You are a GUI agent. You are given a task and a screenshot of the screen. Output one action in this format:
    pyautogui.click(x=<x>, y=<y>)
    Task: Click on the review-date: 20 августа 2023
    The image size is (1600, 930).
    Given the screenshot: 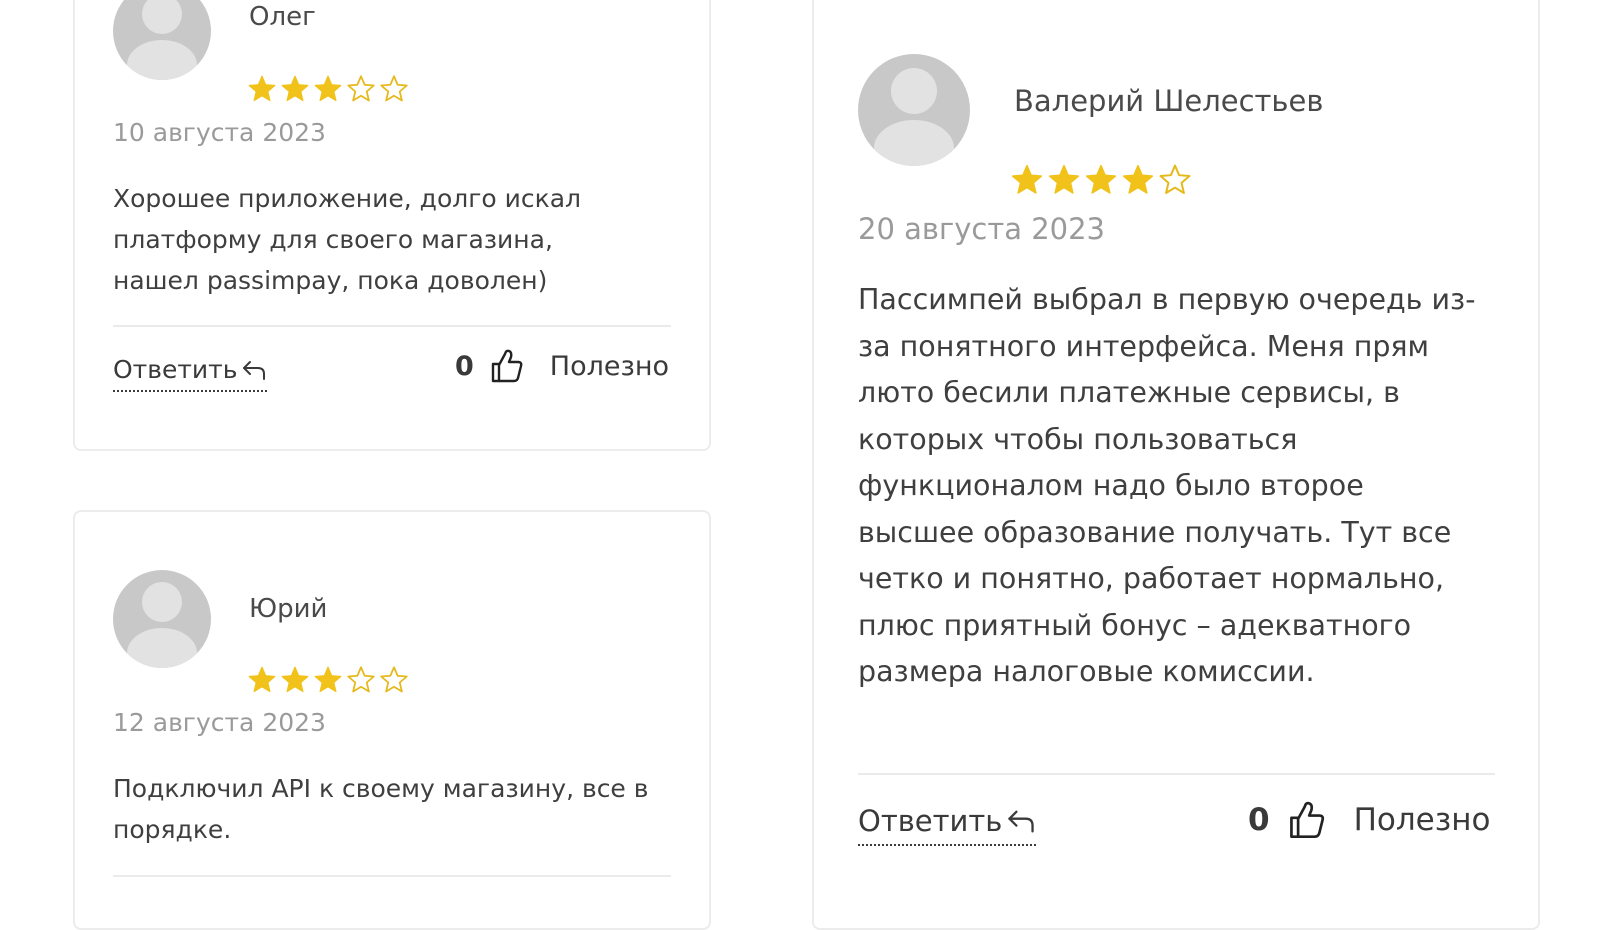 What is the action you would take?
    pyautogui.click(x=982, y=229)
    